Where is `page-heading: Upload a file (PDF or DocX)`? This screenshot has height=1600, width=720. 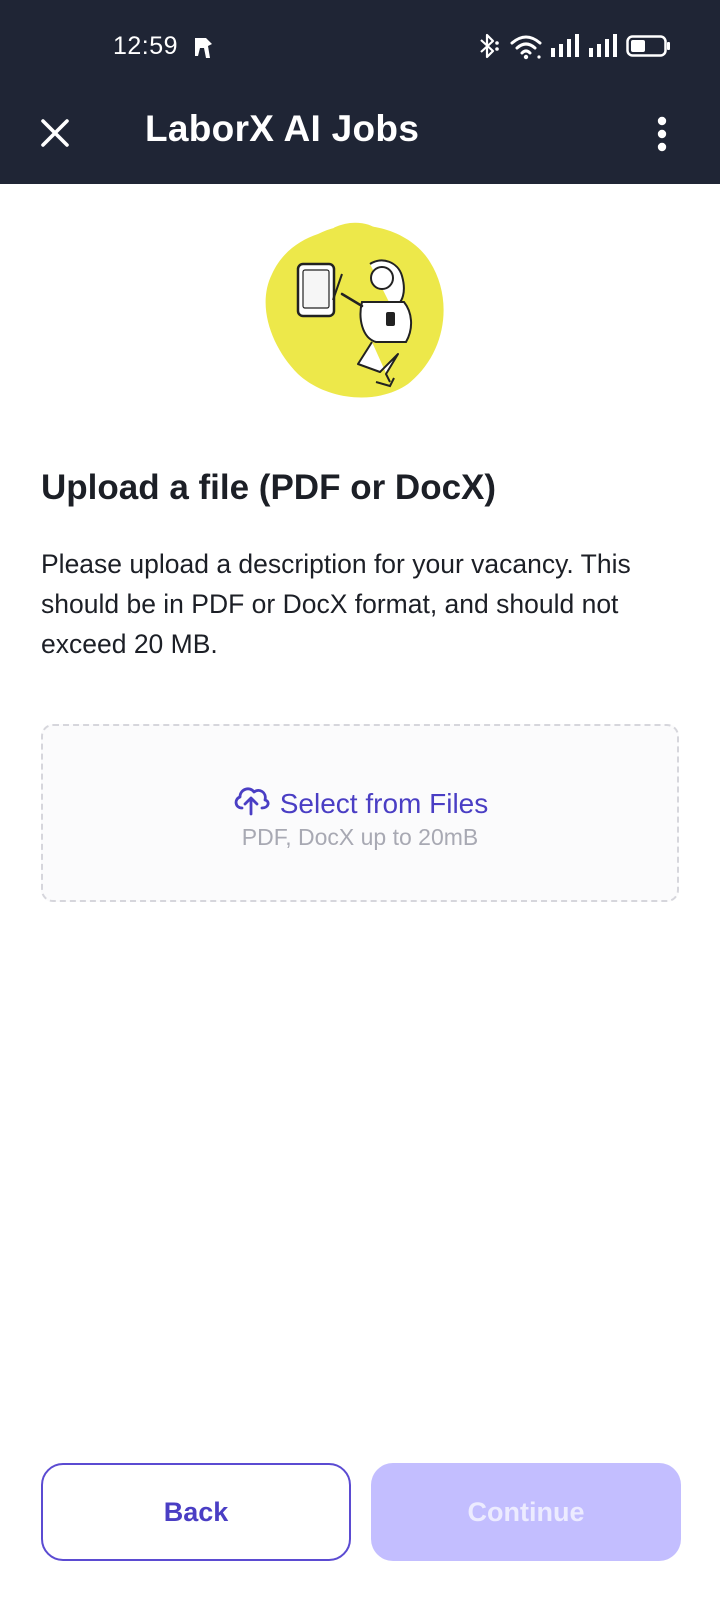 page-heading: Upload a file (PDF or DocX) is located at coordinates (269, 487).